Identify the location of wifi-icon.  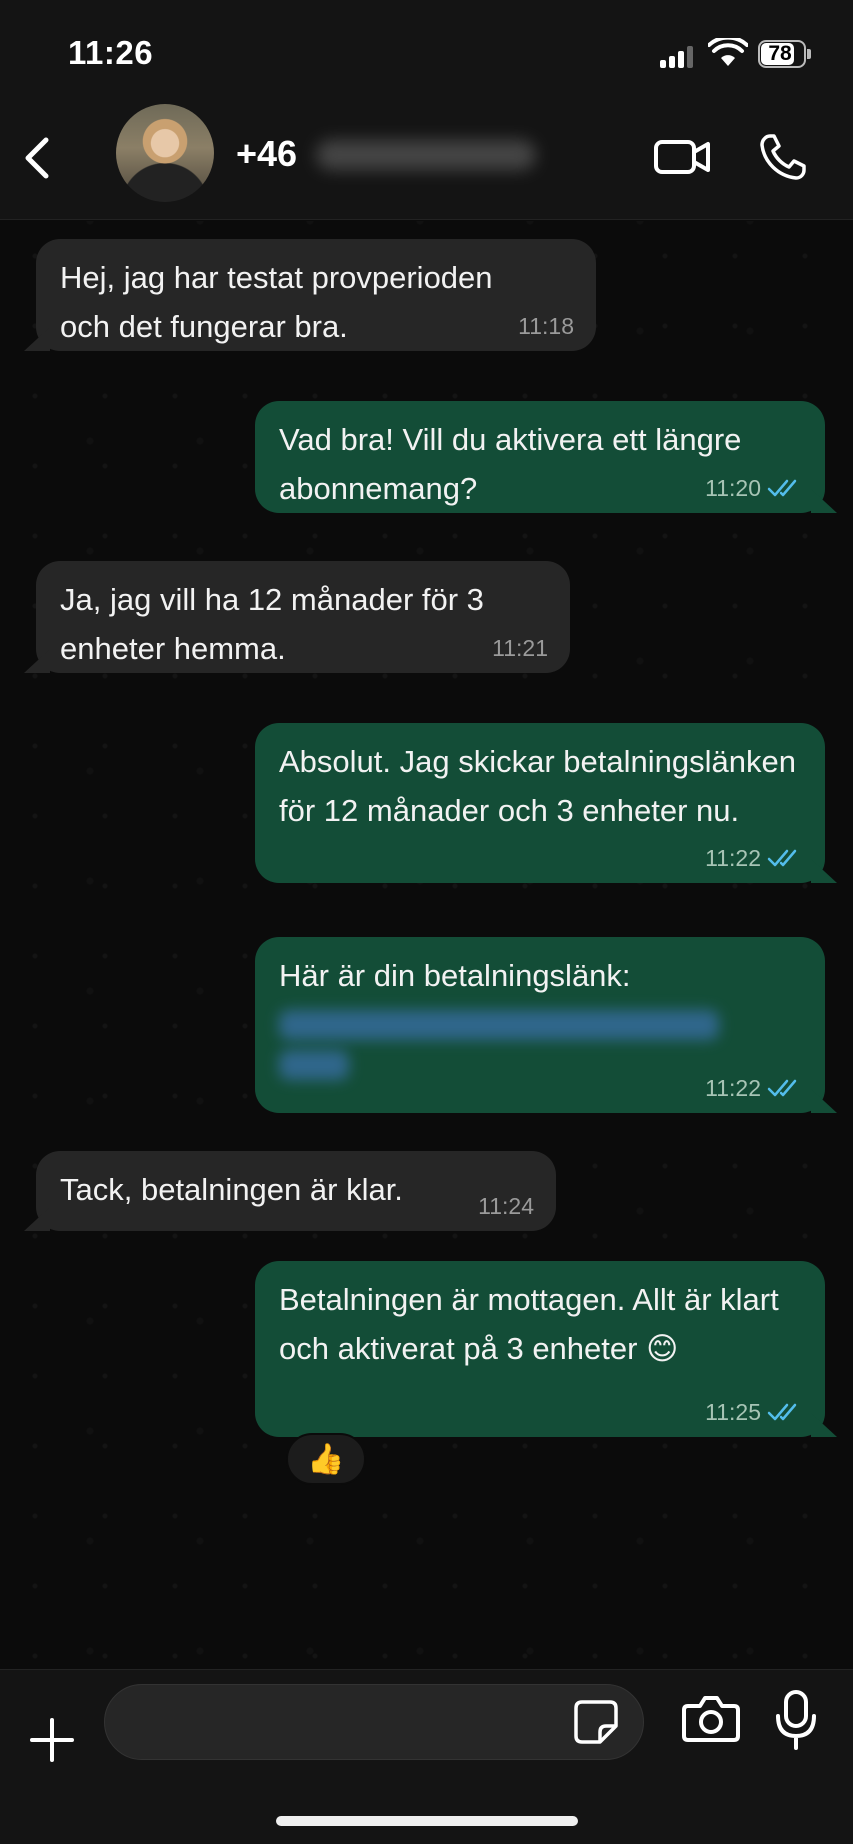
(728, 52).